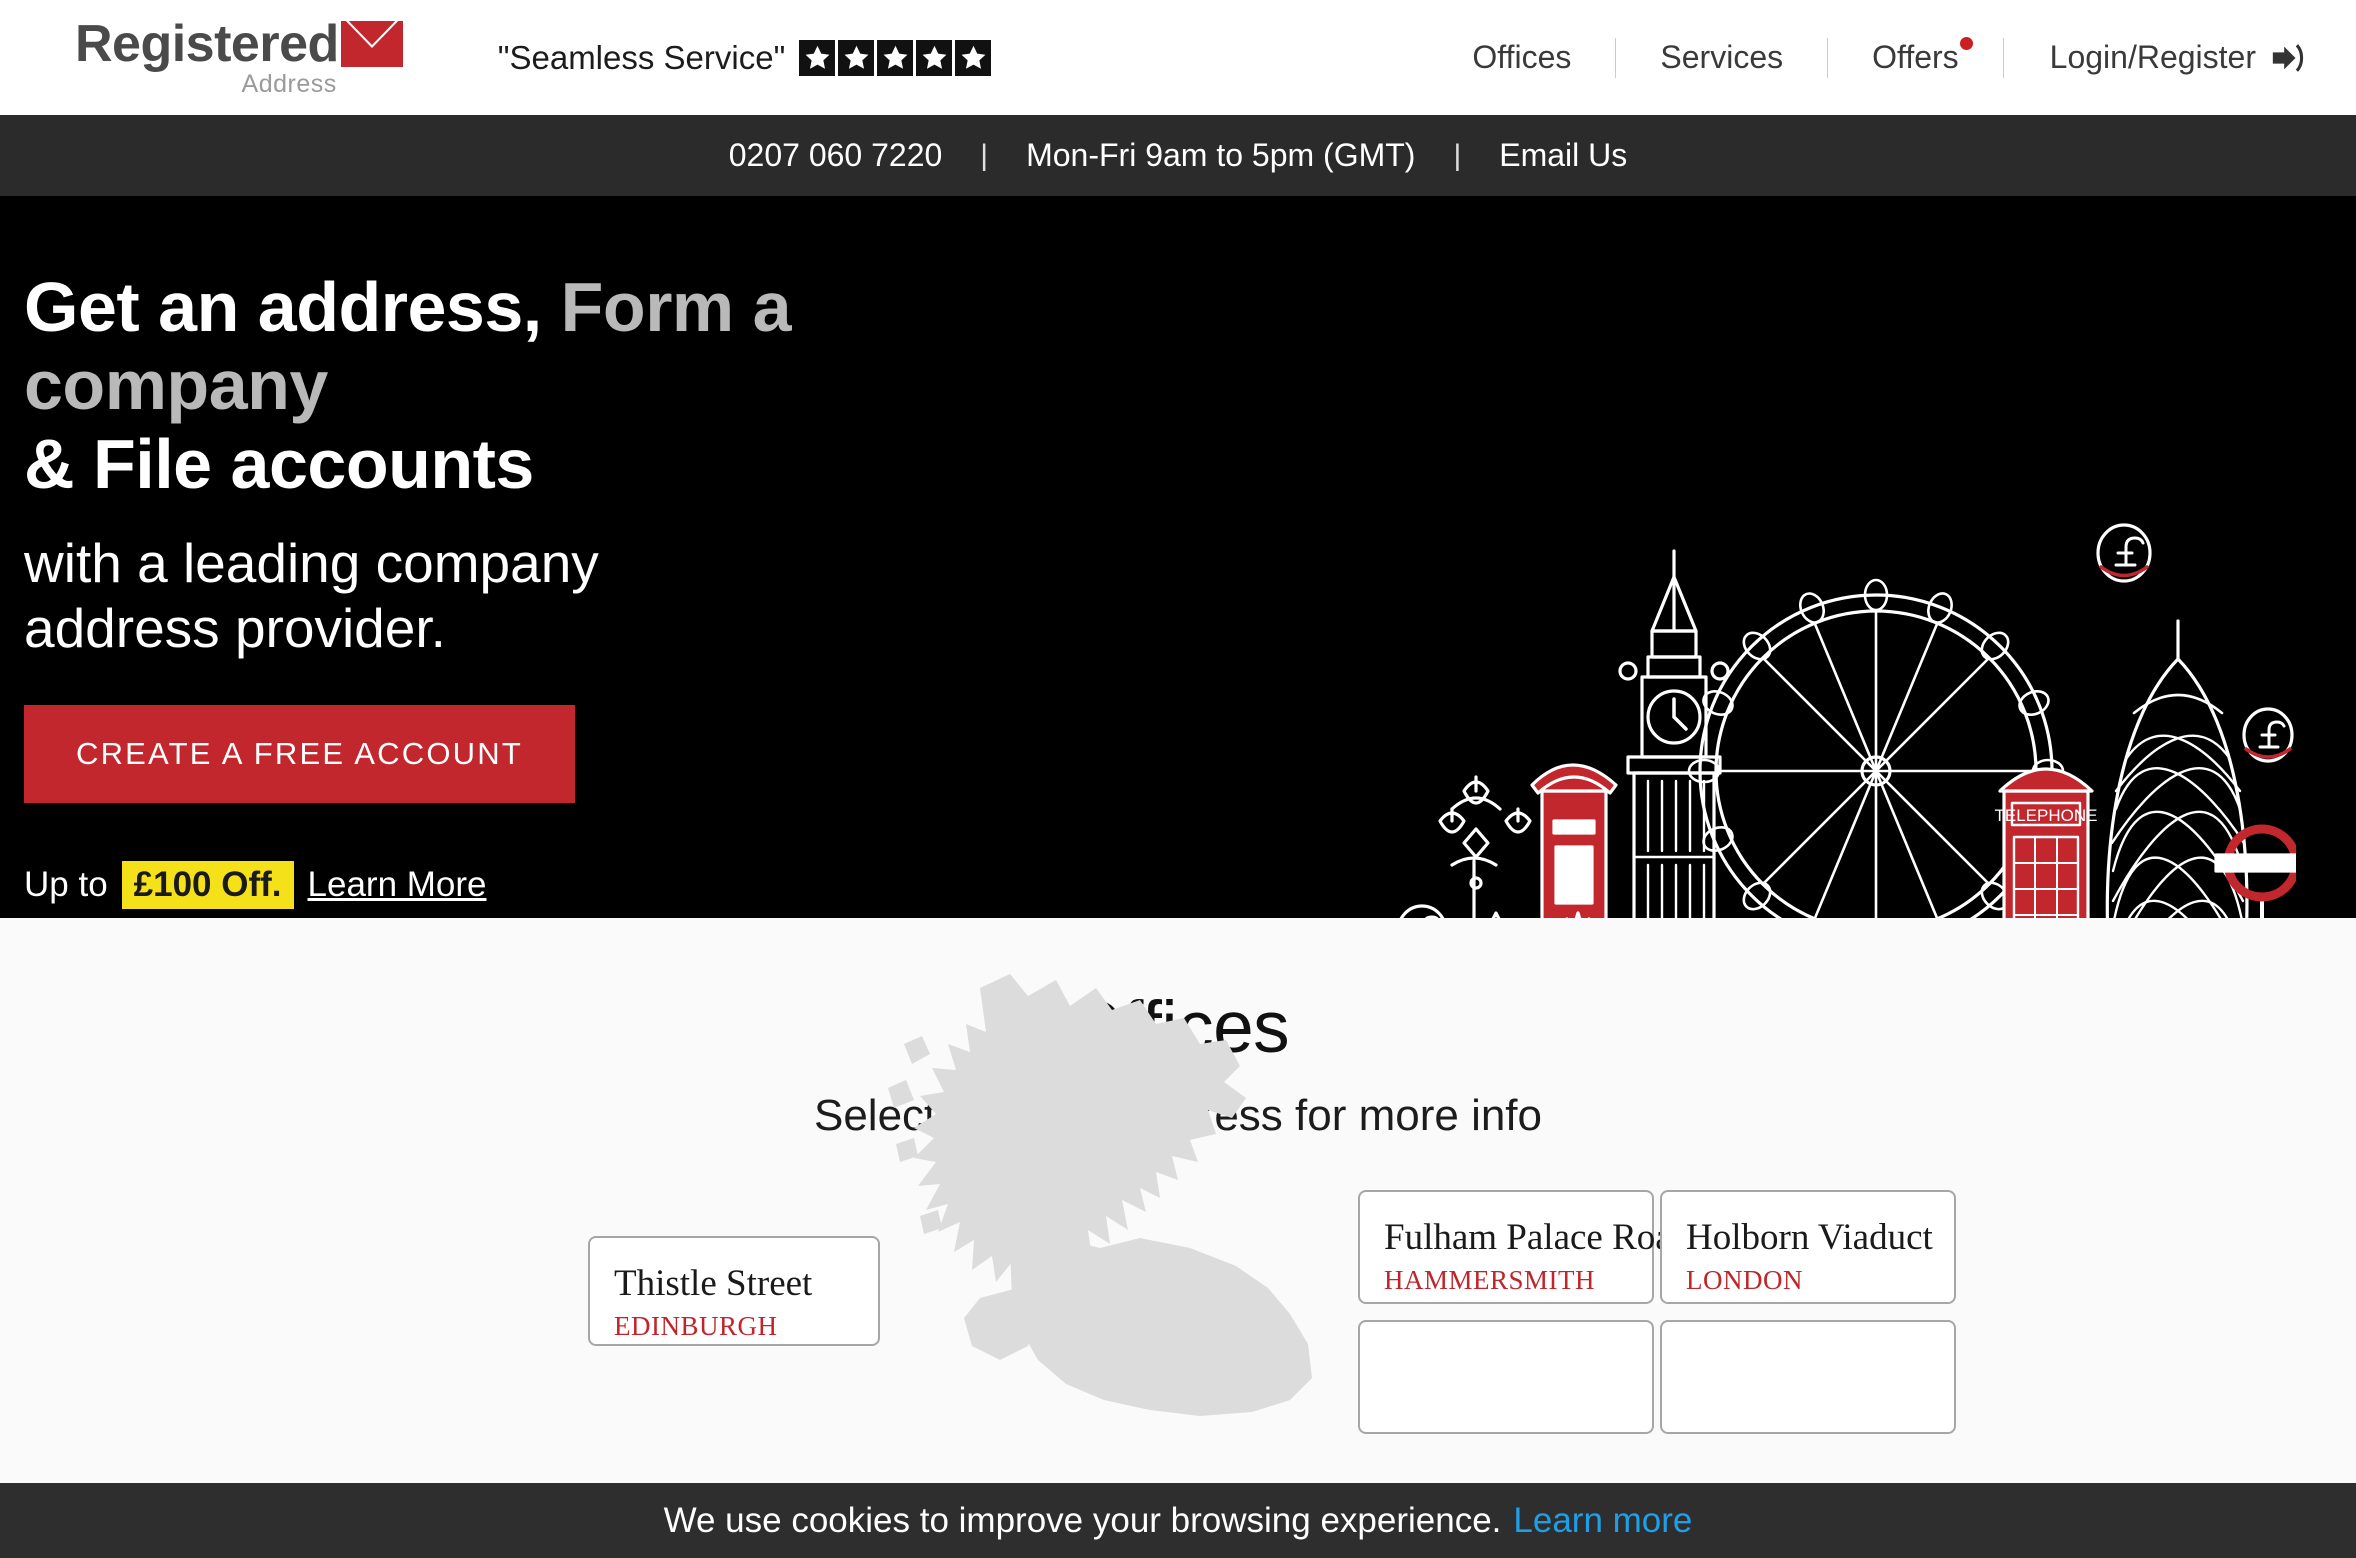 The image size is (2356, 1558). Describe the element at coordinates (279, 463) in the screenshot. I see `hero-headline-part3: & File accounts` at that location.